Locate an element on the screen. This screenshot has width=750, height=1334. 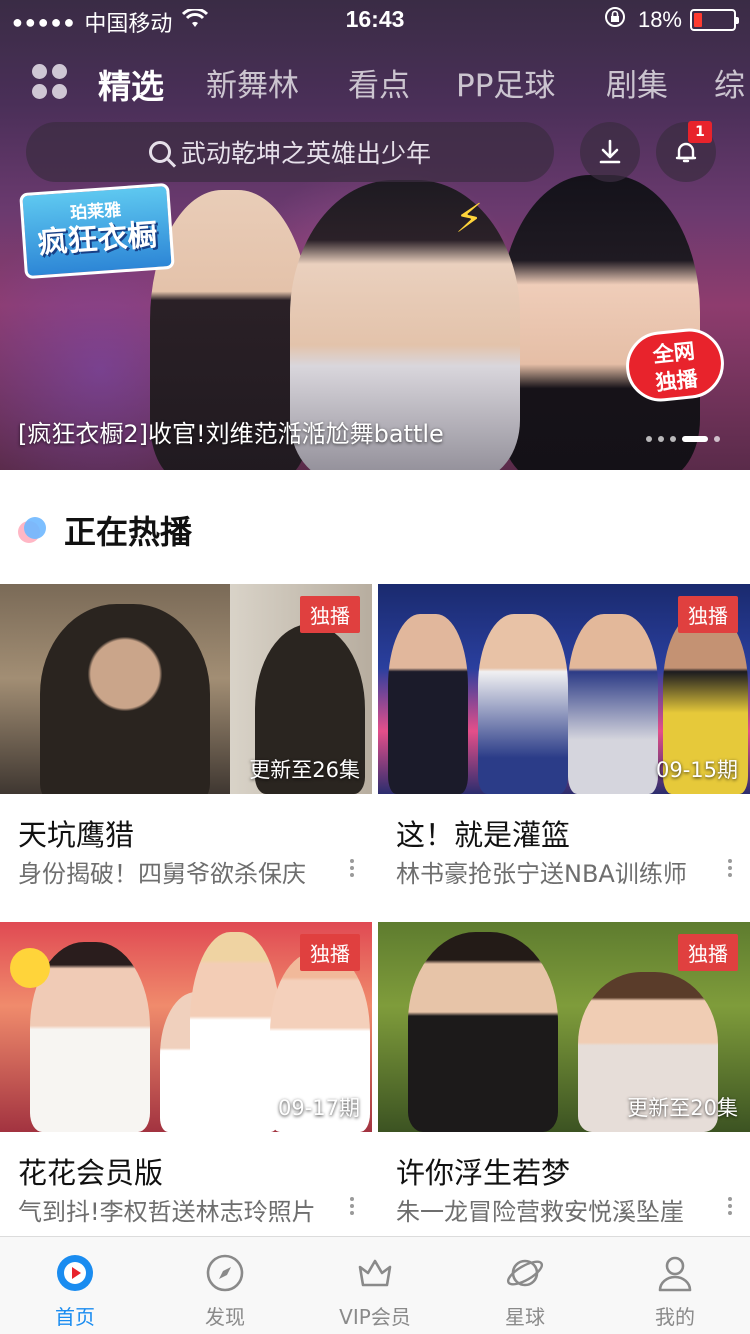
compass-icon is located at coordinates (225, 1273).